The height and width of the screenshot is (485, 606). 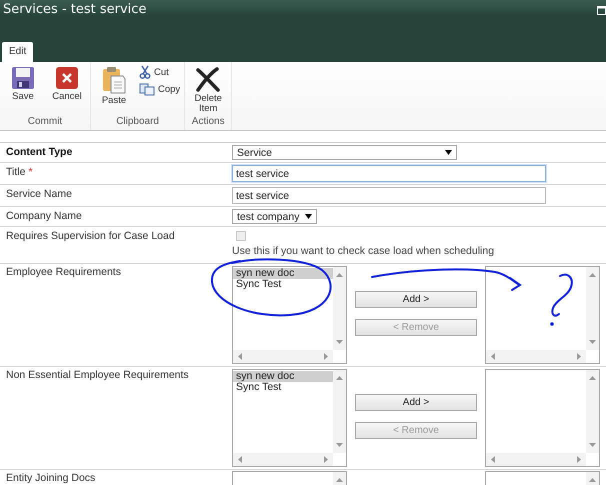 What do you see at coordinates (44, 216) in the screenshot?
I see `field-label: Company Name` at bounding box center [44, 216].